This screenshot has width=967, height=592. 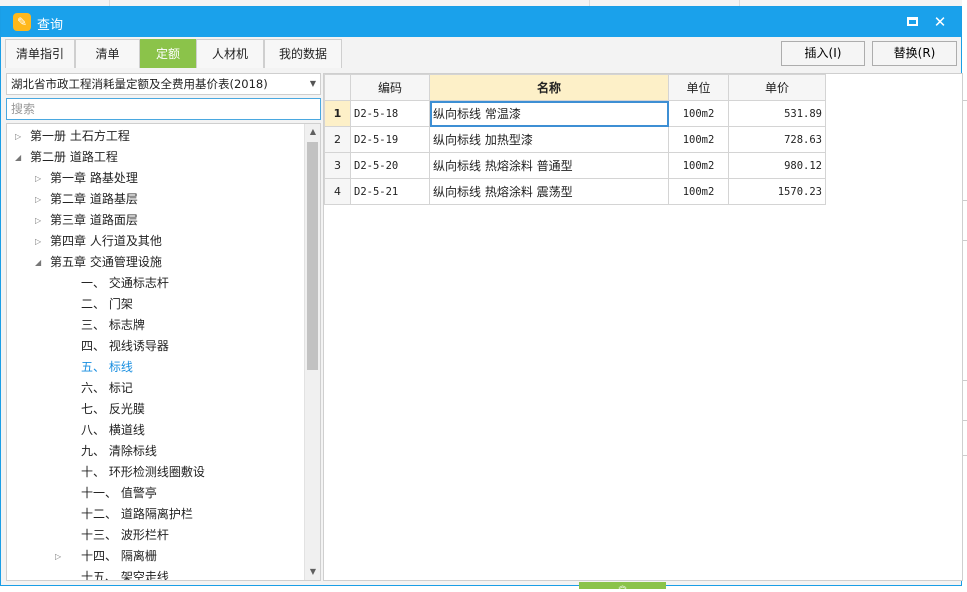 I want to click on tree-item: 十五、 架空走线, so click(x=112, y=573).